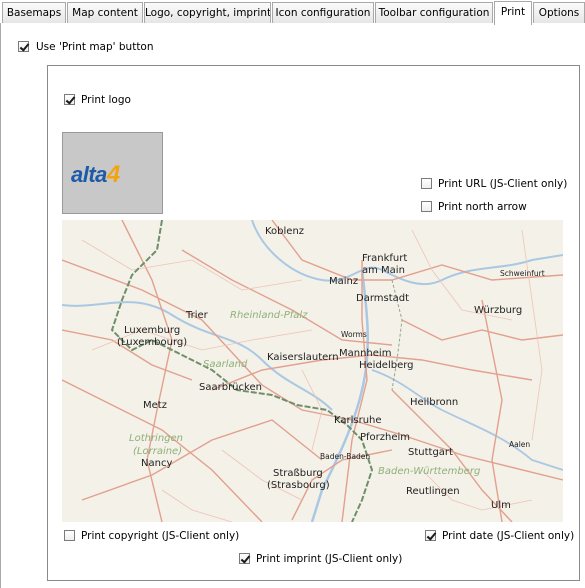  Describe the element at coordinates (197, 315) in the screenshot. I see `city-trier: Trier` at that location.